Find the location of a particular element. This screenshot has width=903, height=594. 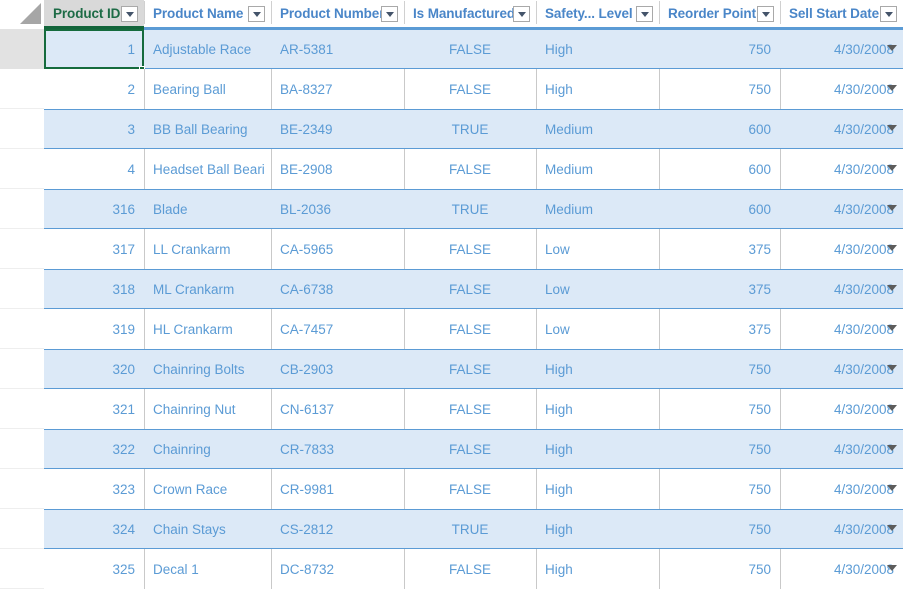

cell-product_id: 318 is located at coordinates (94, 289).